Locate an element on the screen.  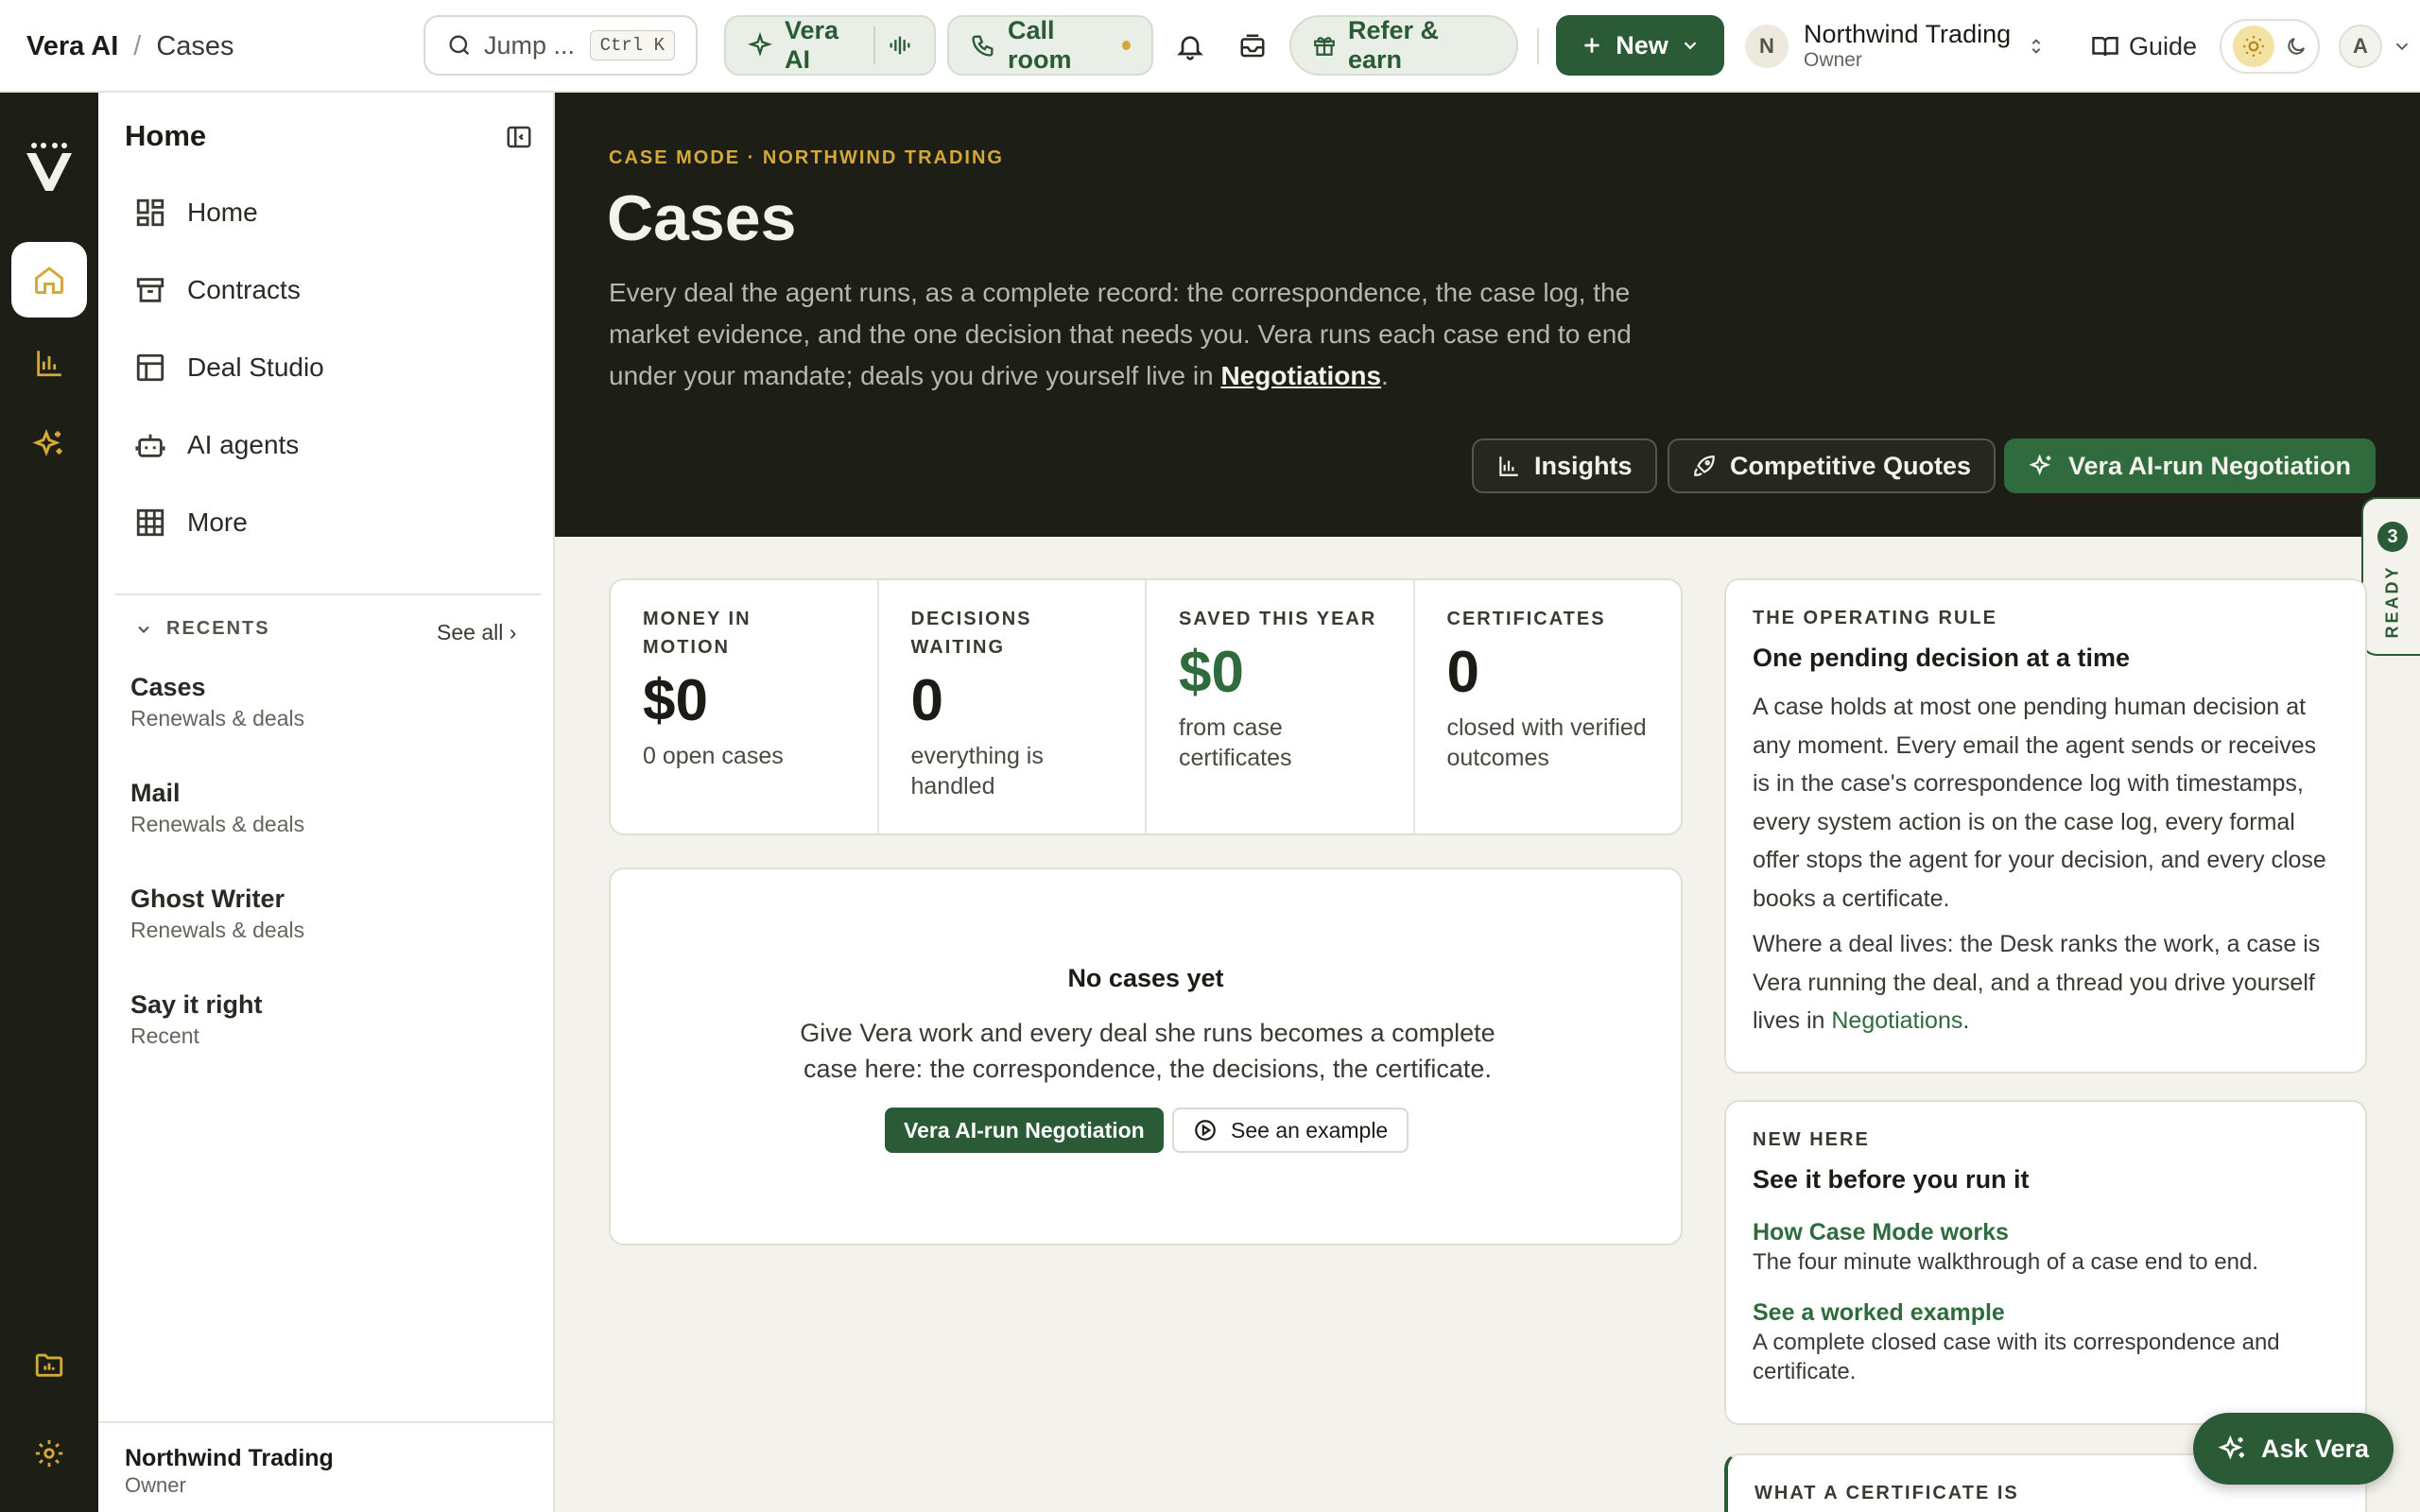
recent-title: Mail is located at coordinates (155, 793).